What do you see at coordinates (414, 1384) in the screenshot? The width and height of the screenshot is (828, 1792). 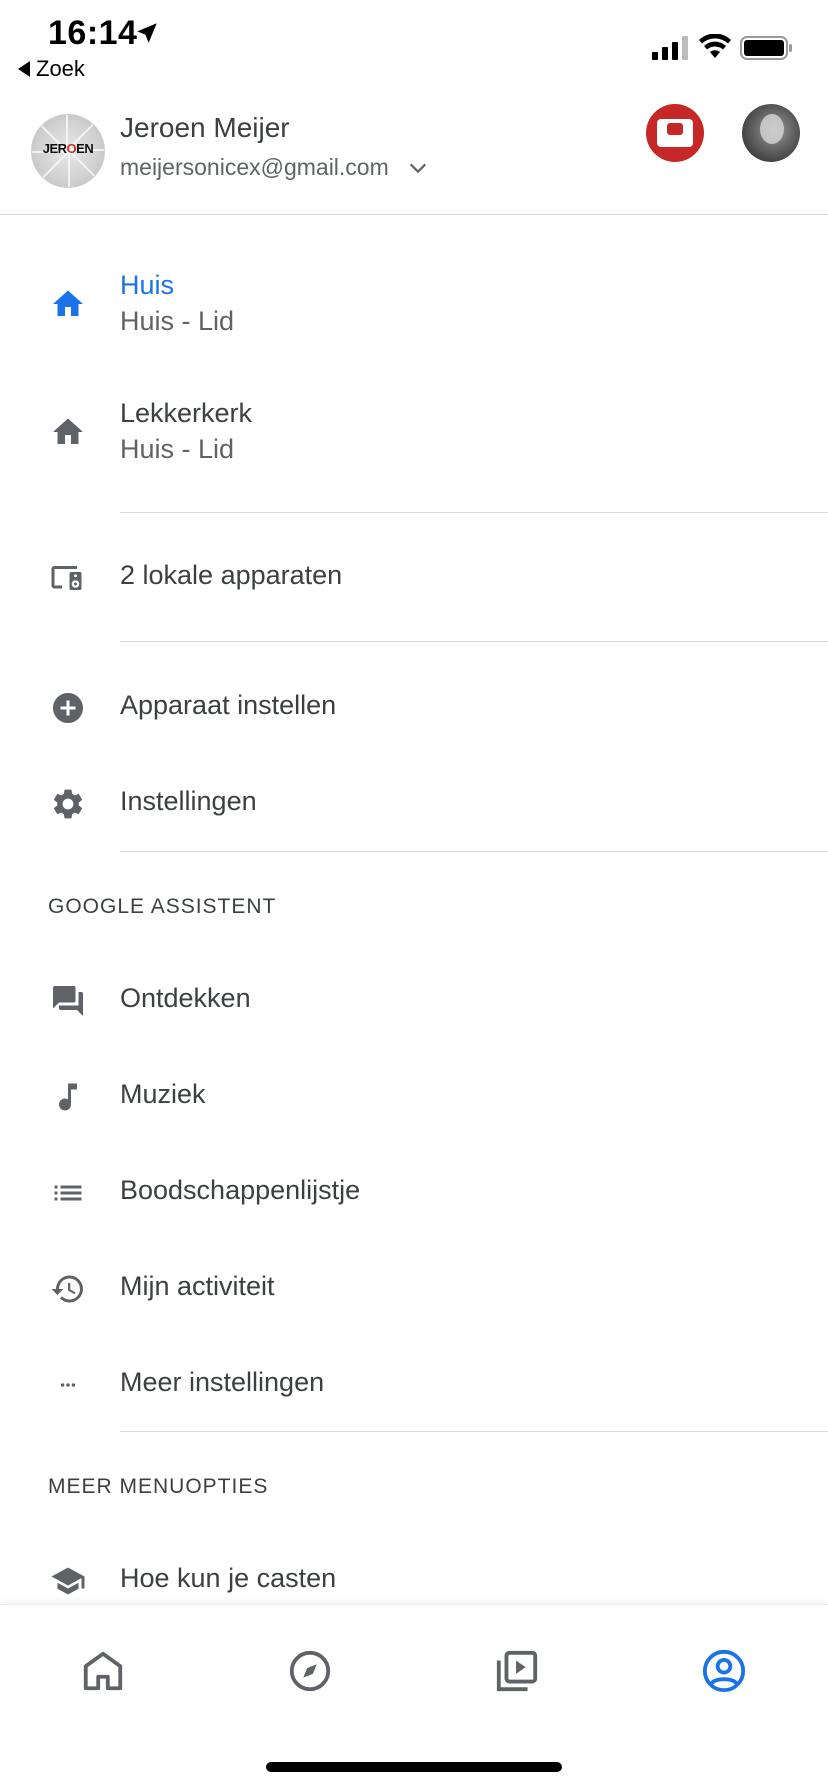 I see `assistant-item-meer-instellingen: Meer instellingen` at bounding box center [414, 1384].